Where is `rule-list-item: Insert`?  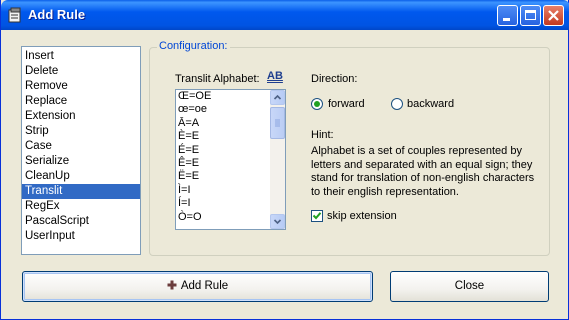 rule-list-item: Insert is located at coordinates (81, 56).